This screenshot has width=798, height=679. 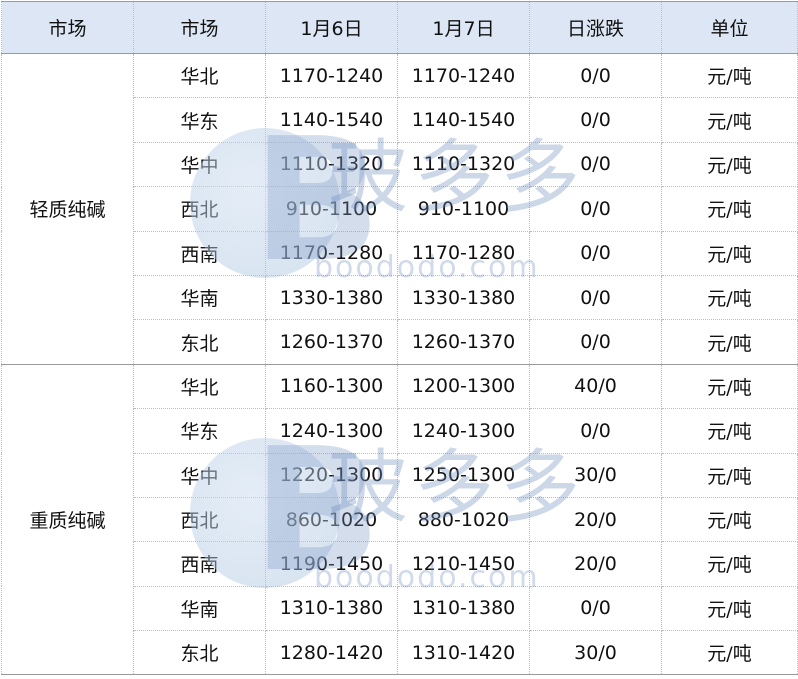 What do you see at coordinates (463, 475) in the screenshot?
I see `price-jan7-cell: 1250-1300` at bounding box center [463, 475].